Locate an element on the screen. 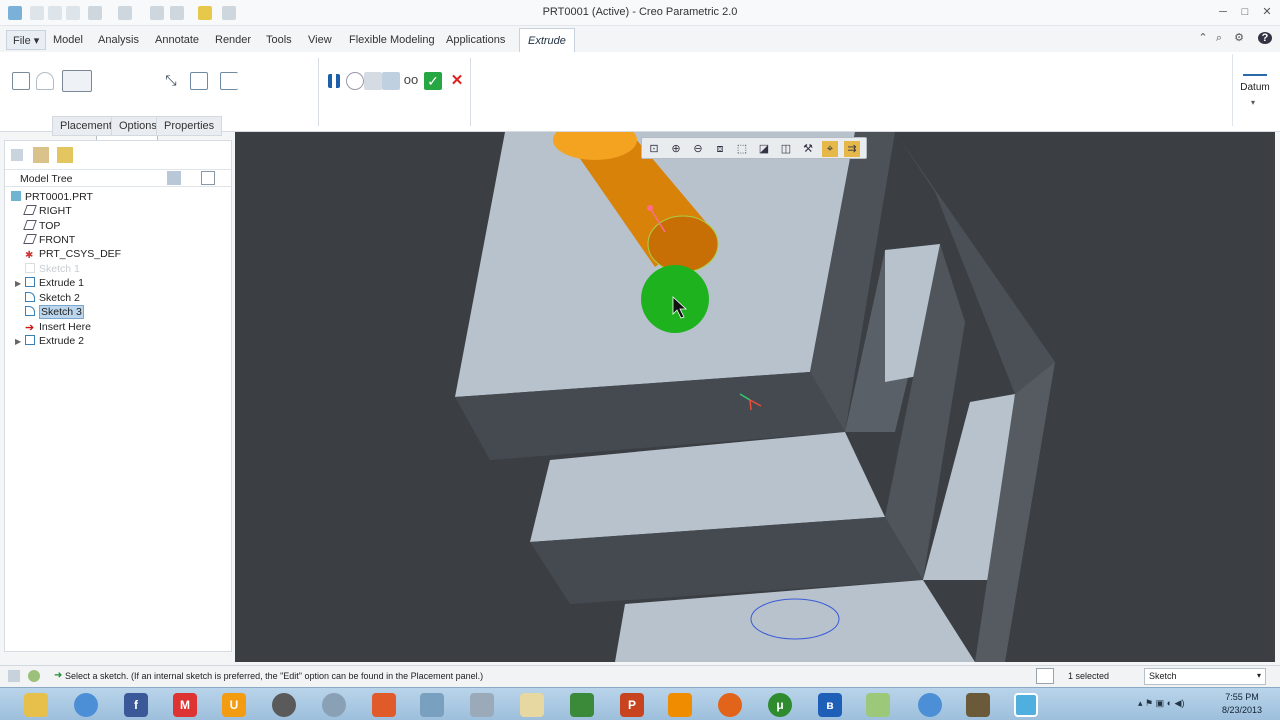 Image resolution: width=1280 pixels, height=720 pixels. firefox-icon is located at coordinates (730, 705).